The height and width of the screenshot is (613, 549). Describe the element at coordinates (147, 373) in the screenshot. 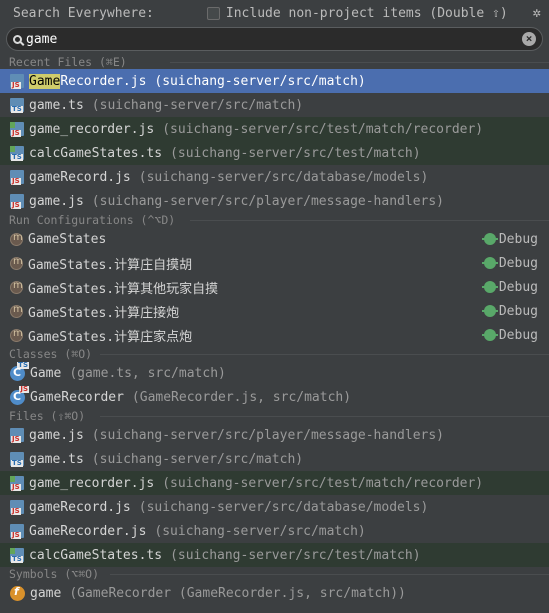

I see `class-location: (game.ts, src/match)` at that location.